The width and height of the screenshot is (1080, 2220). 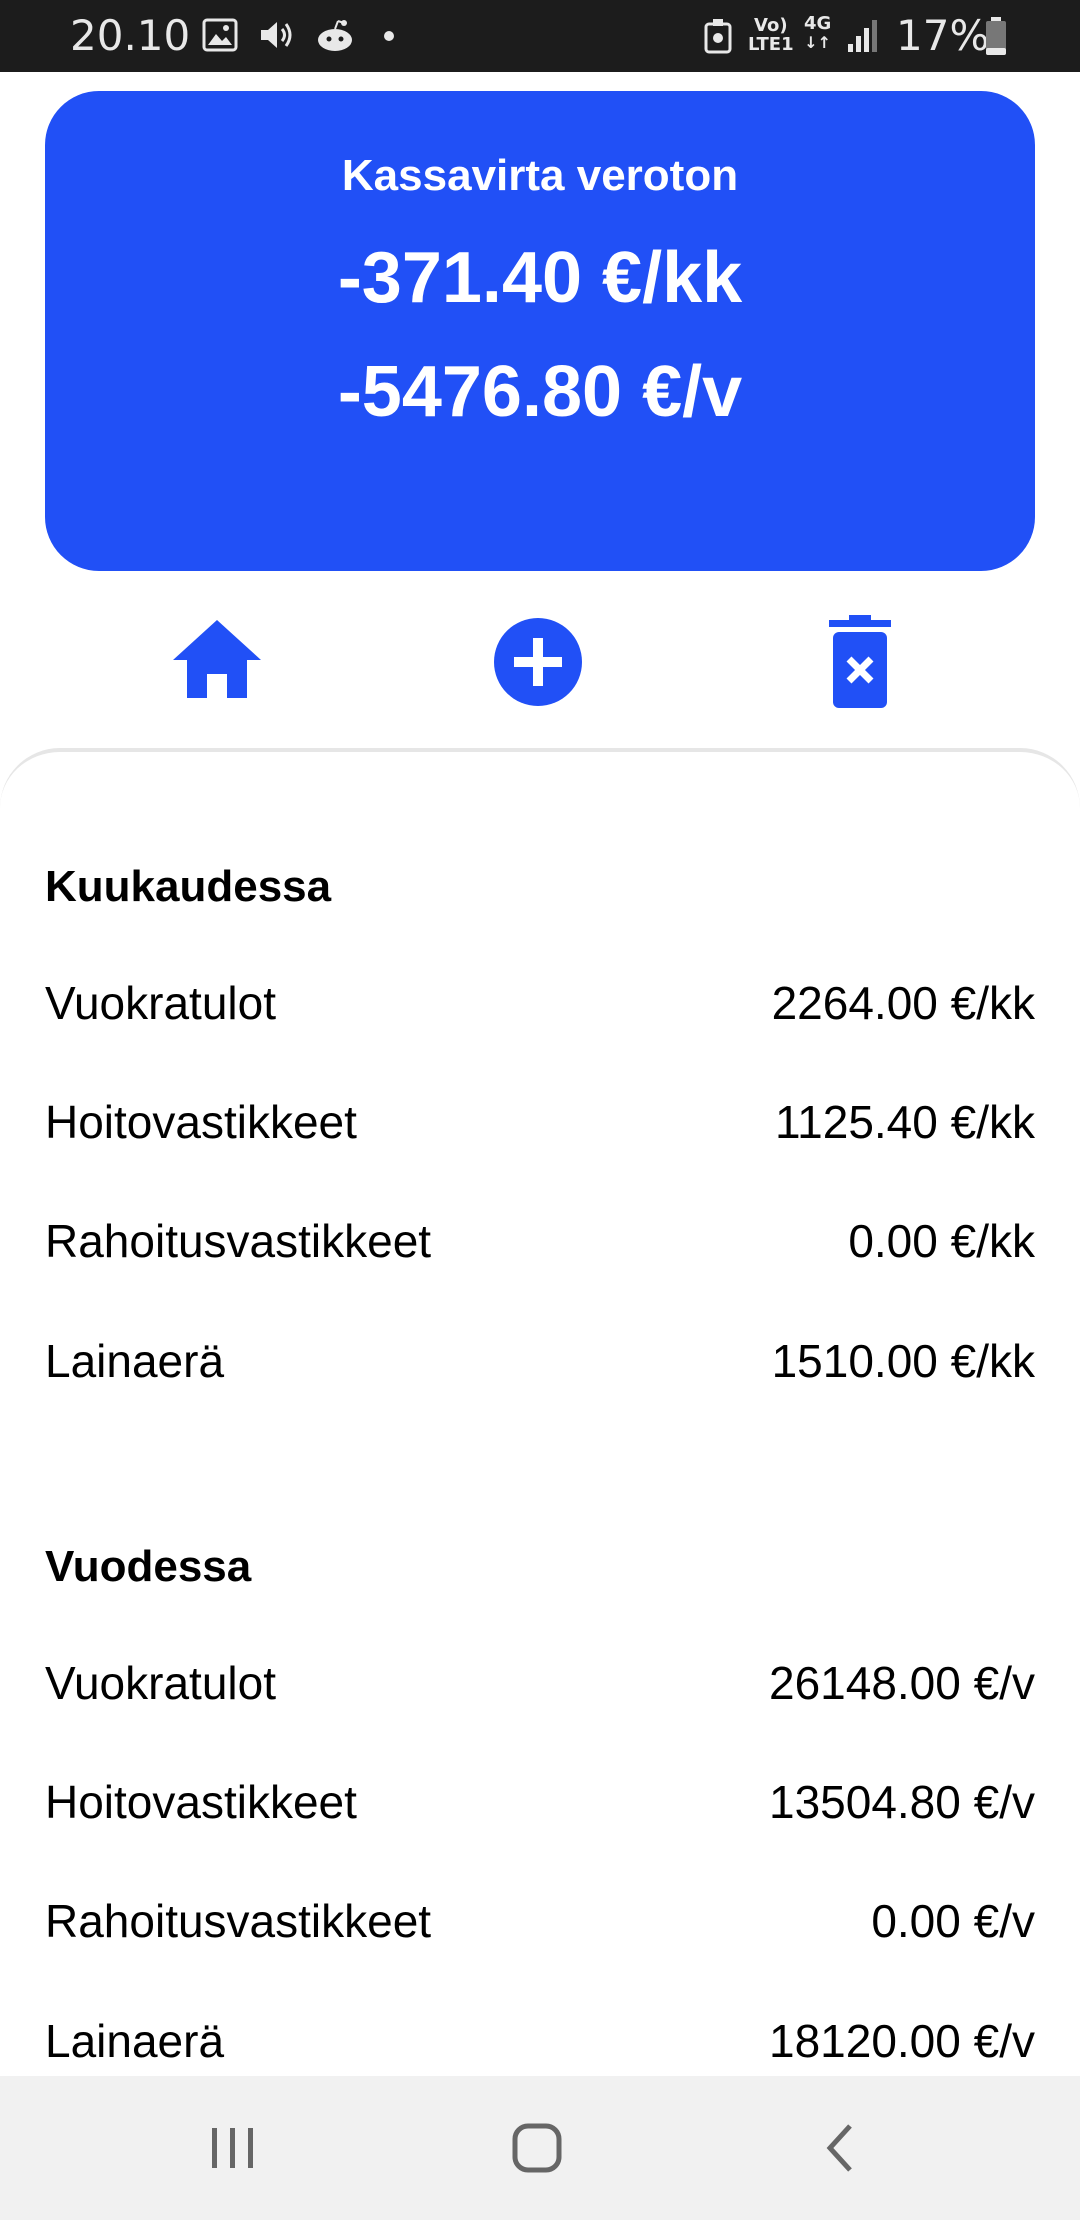 What do you see at coordinates (540, 278) in the screenshot?
I see `summary-monthly-value: -371.40 €/kk` at bounding box center [540, 278].